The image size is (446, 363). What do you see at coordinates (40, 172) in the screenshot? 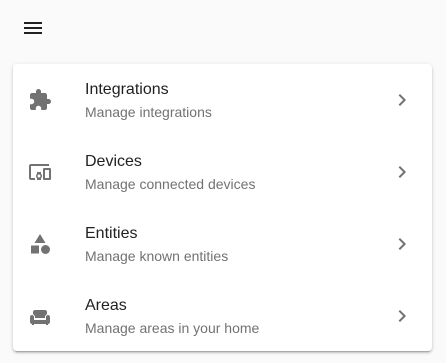
I see `devices-icon` at bounding box center [40, 172].